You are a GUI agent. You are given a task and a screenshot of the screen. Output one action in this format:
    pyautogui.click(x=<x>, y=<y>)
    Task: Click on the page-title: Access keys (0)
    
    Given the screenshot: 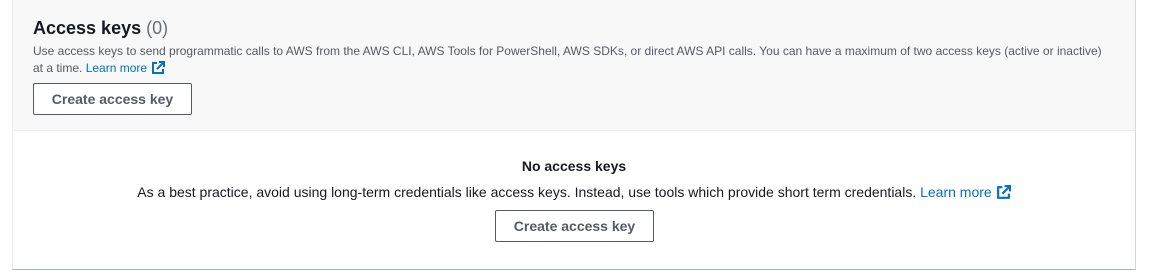 What is the action you would take?
    pyautogui.click(x=100, y=28)
    